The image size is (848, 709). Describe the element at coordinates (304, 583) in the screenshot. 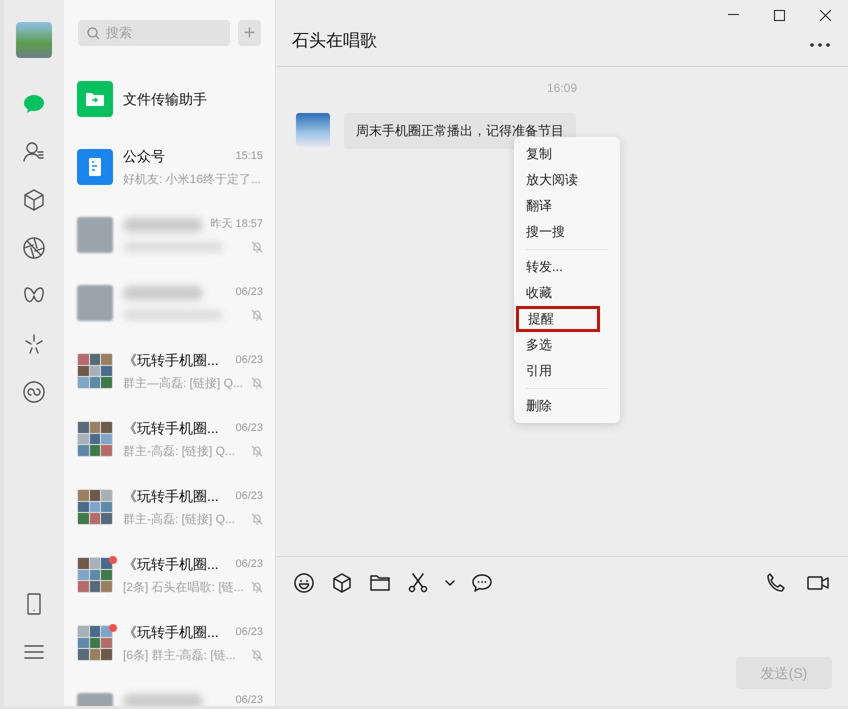

I see `emoji-icon` at that location.